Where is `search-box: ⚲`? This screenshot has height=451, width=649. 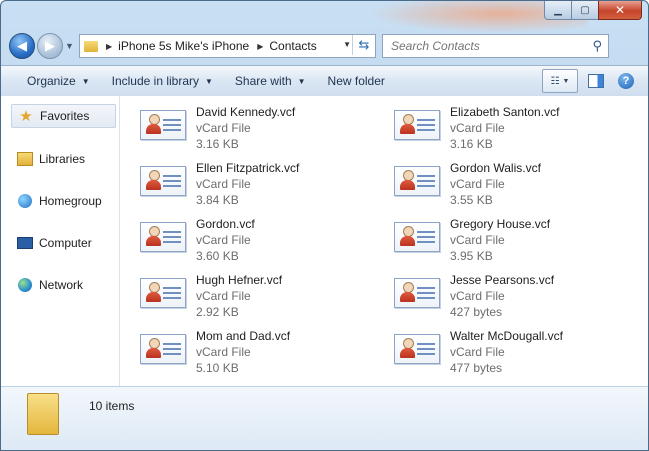
search-box: ⚲ is located at coordinates (495, 46).